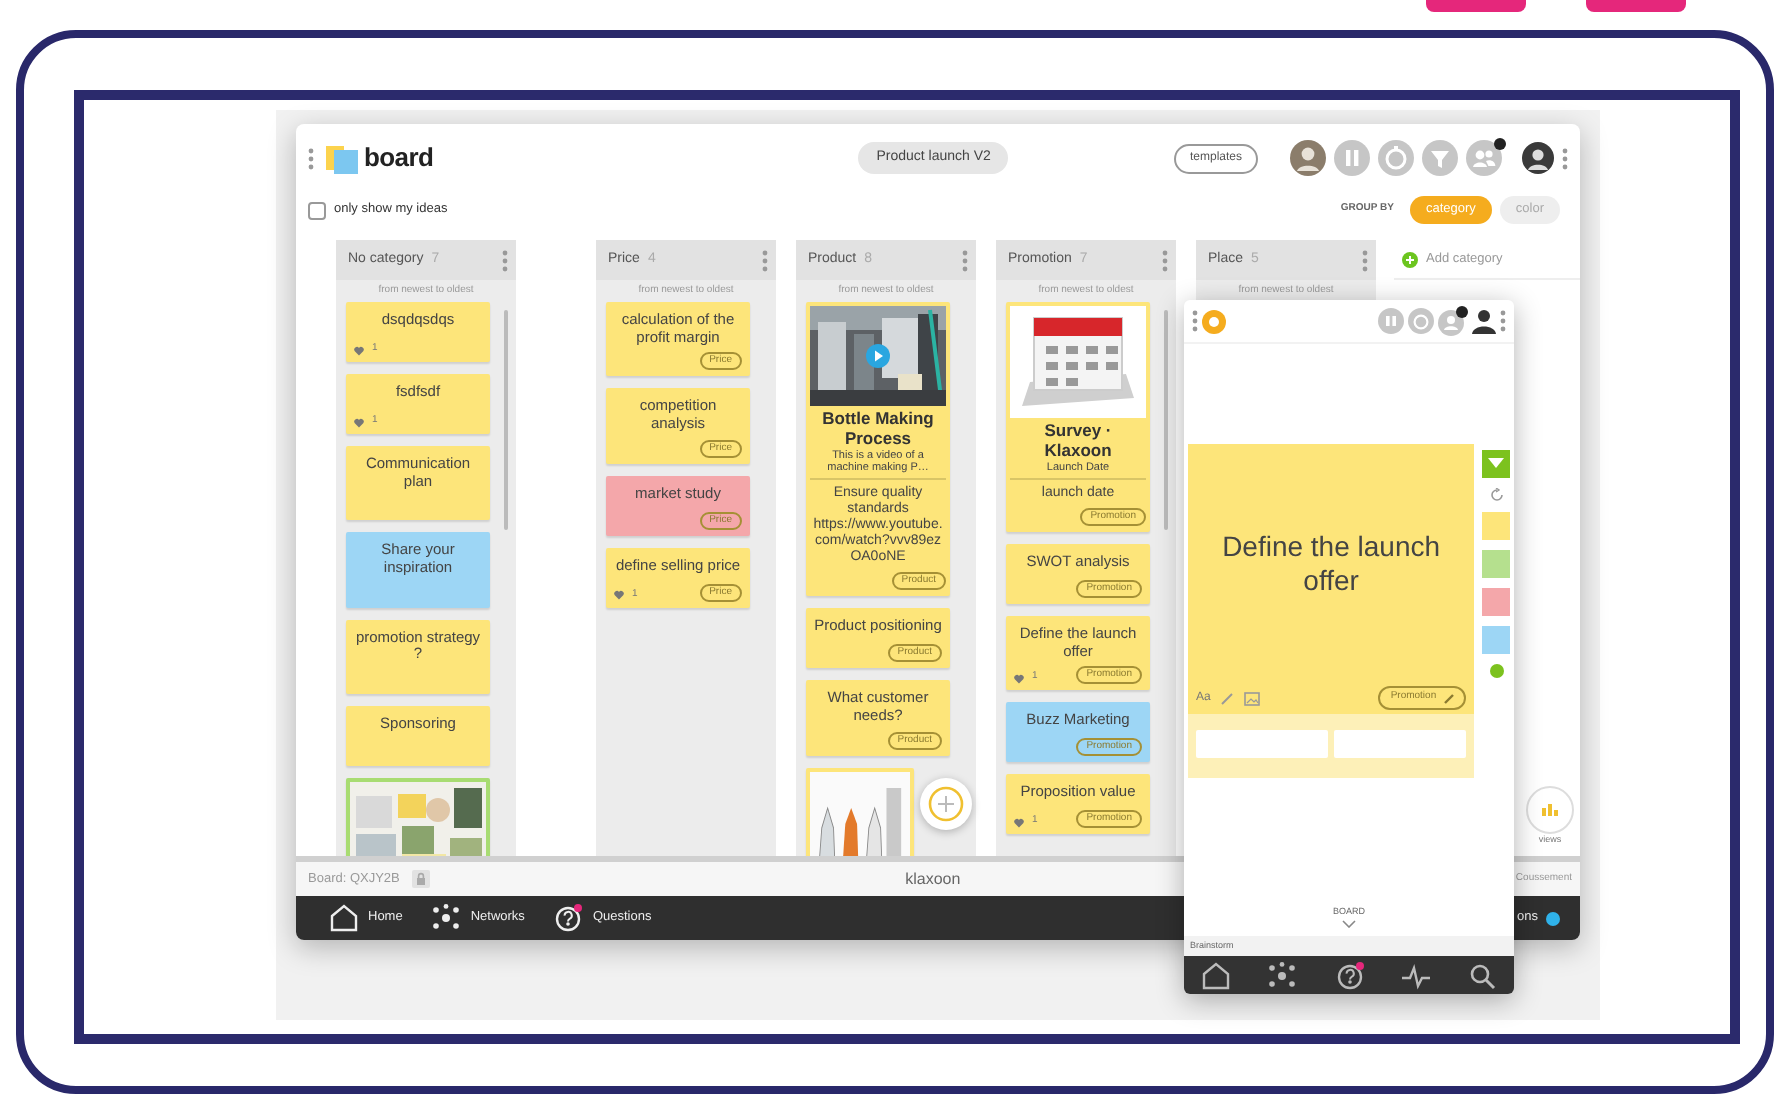  What do you see at coordinates (1078, 442) in the screenshot?
I see `media-title: Survey · Klaxoon` at bounding box center [1078, 442].